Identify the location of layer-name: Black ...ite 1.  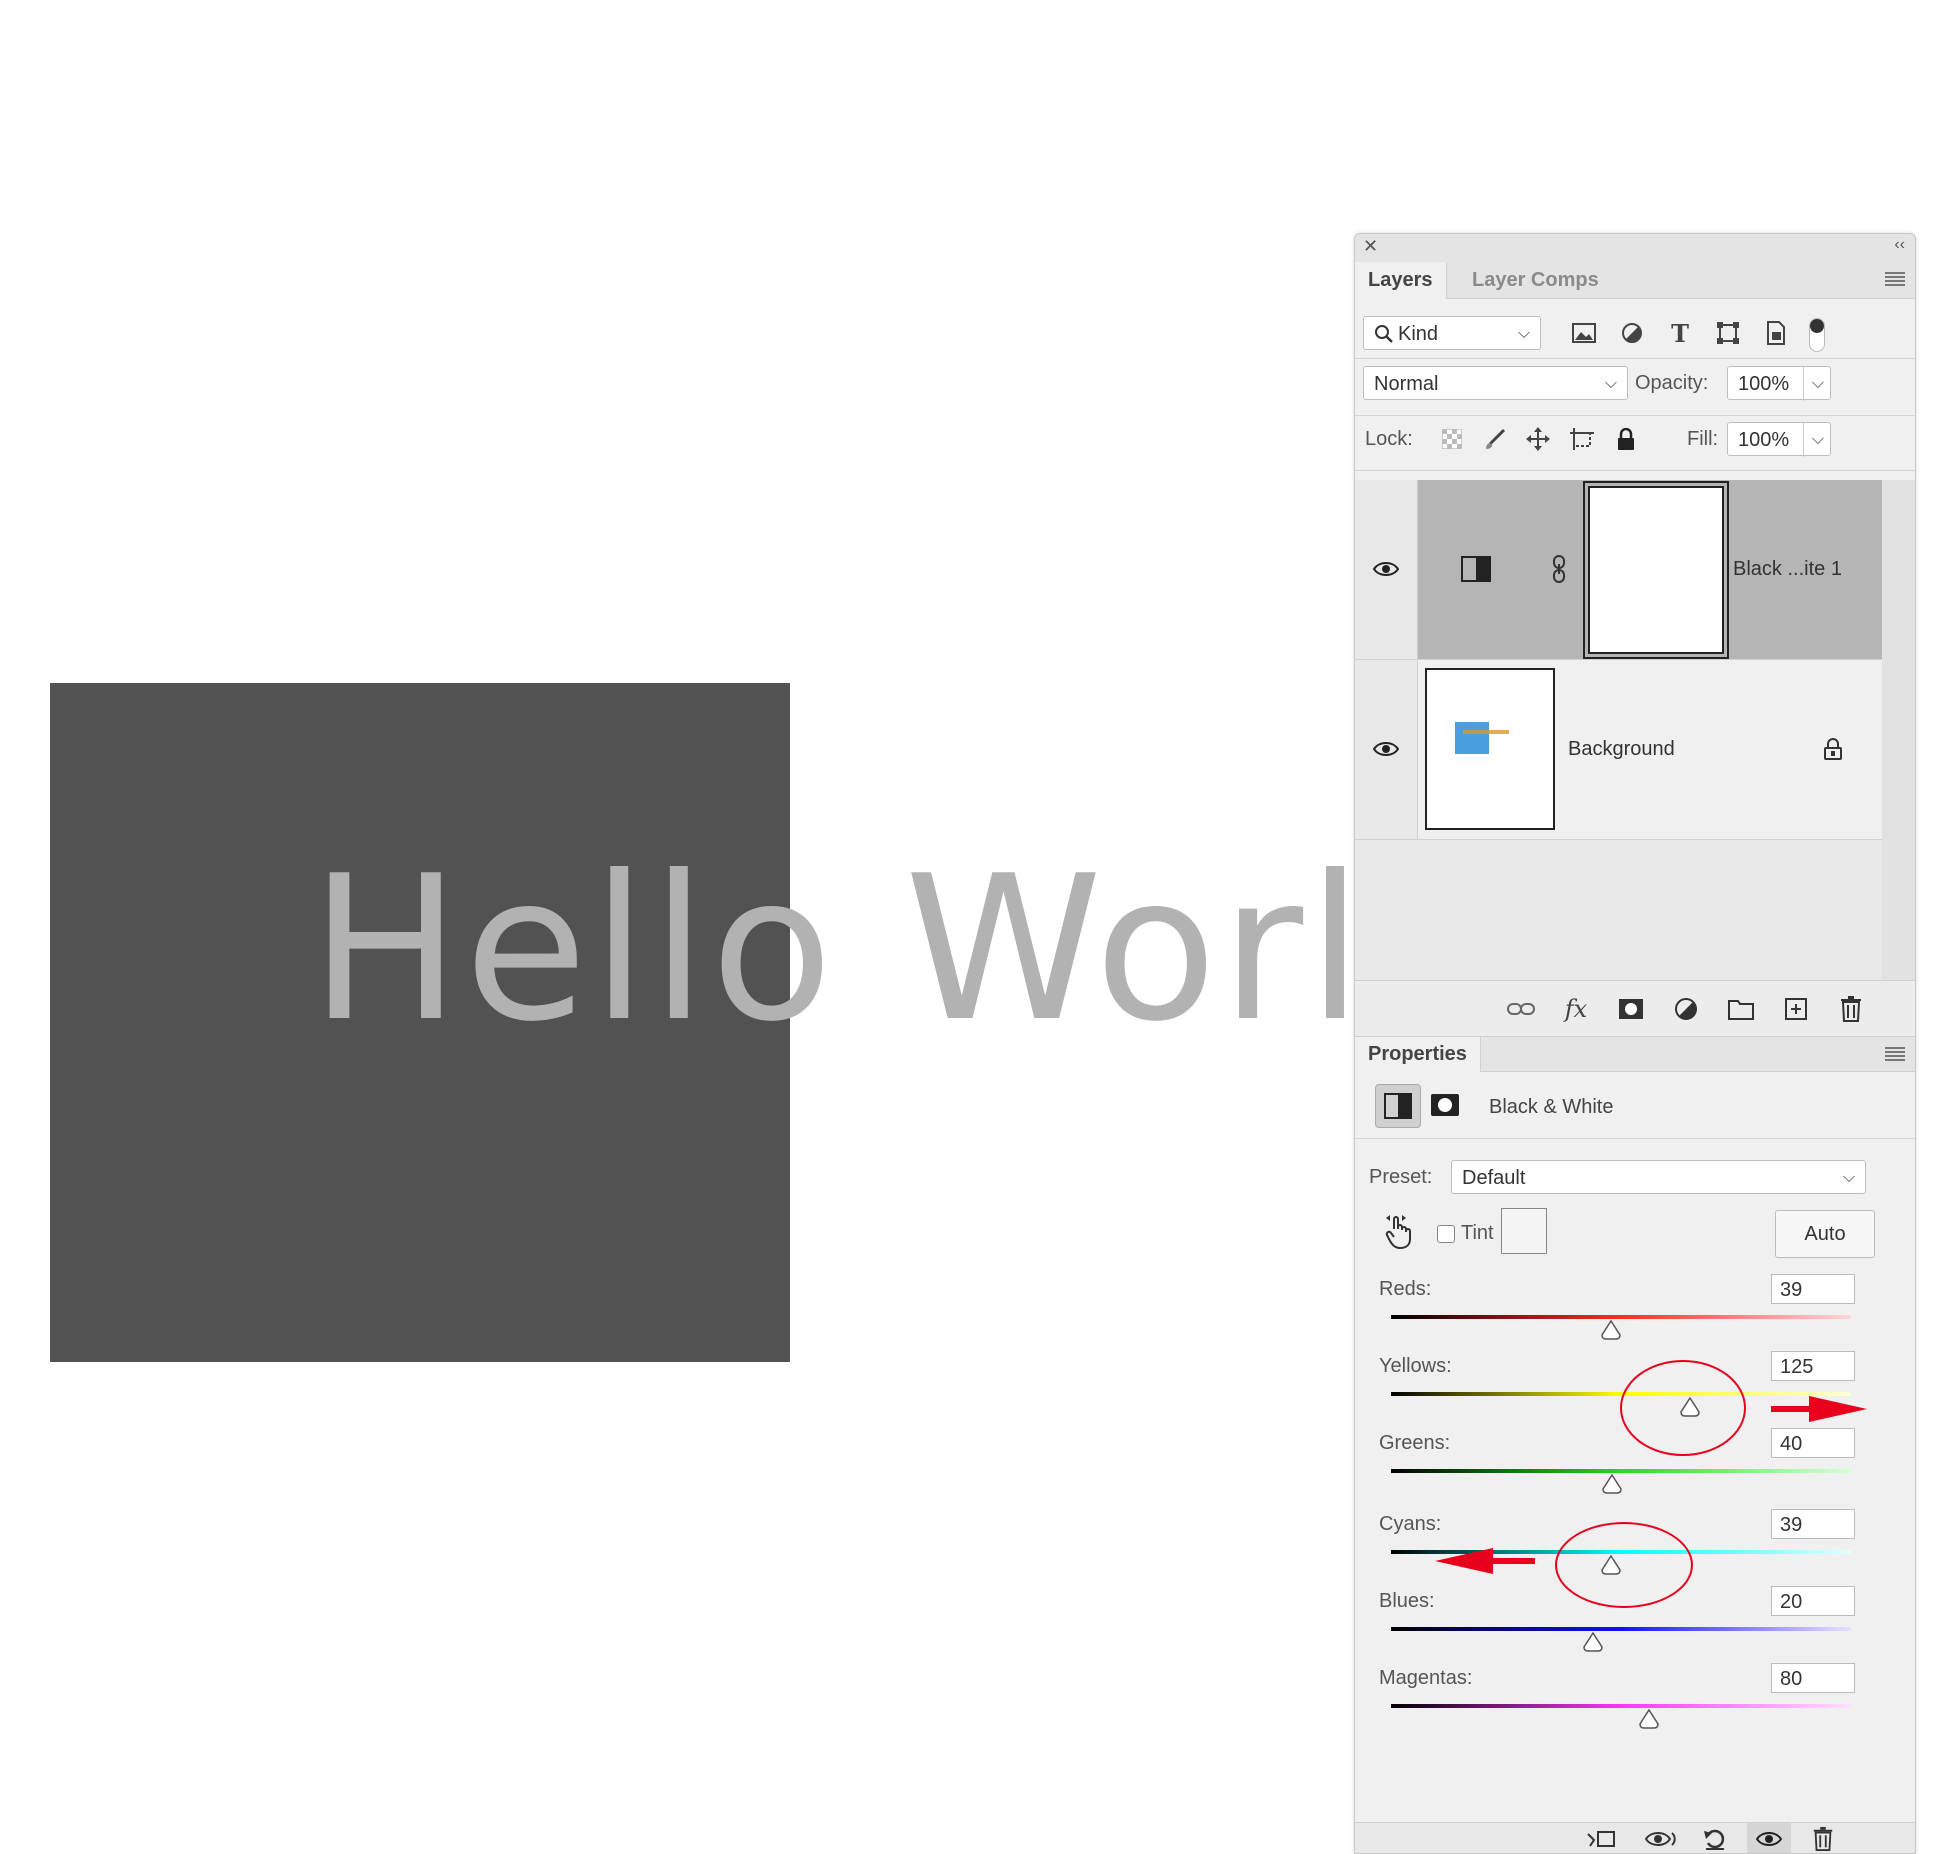
(1787, 569).